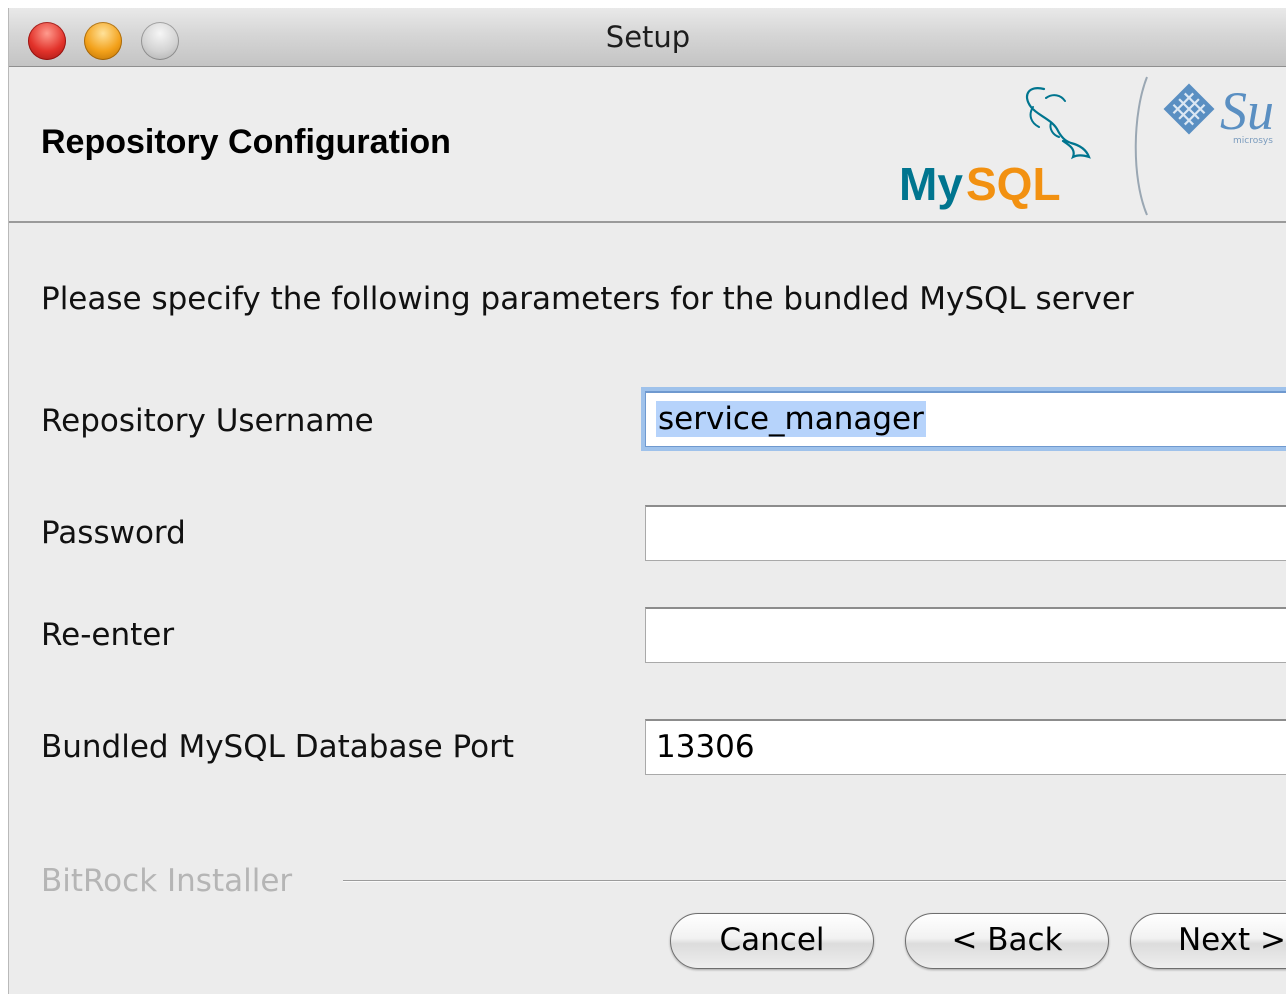 The width and height of the screenshot is (1286, 994). I want to click on footer-divider, so click(814, 881).